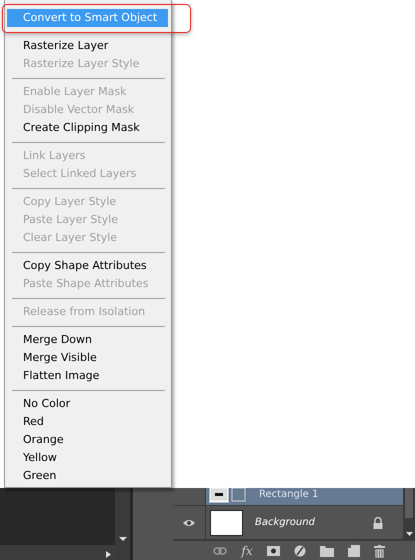  I want to click on link-icon, so click(220, 551).